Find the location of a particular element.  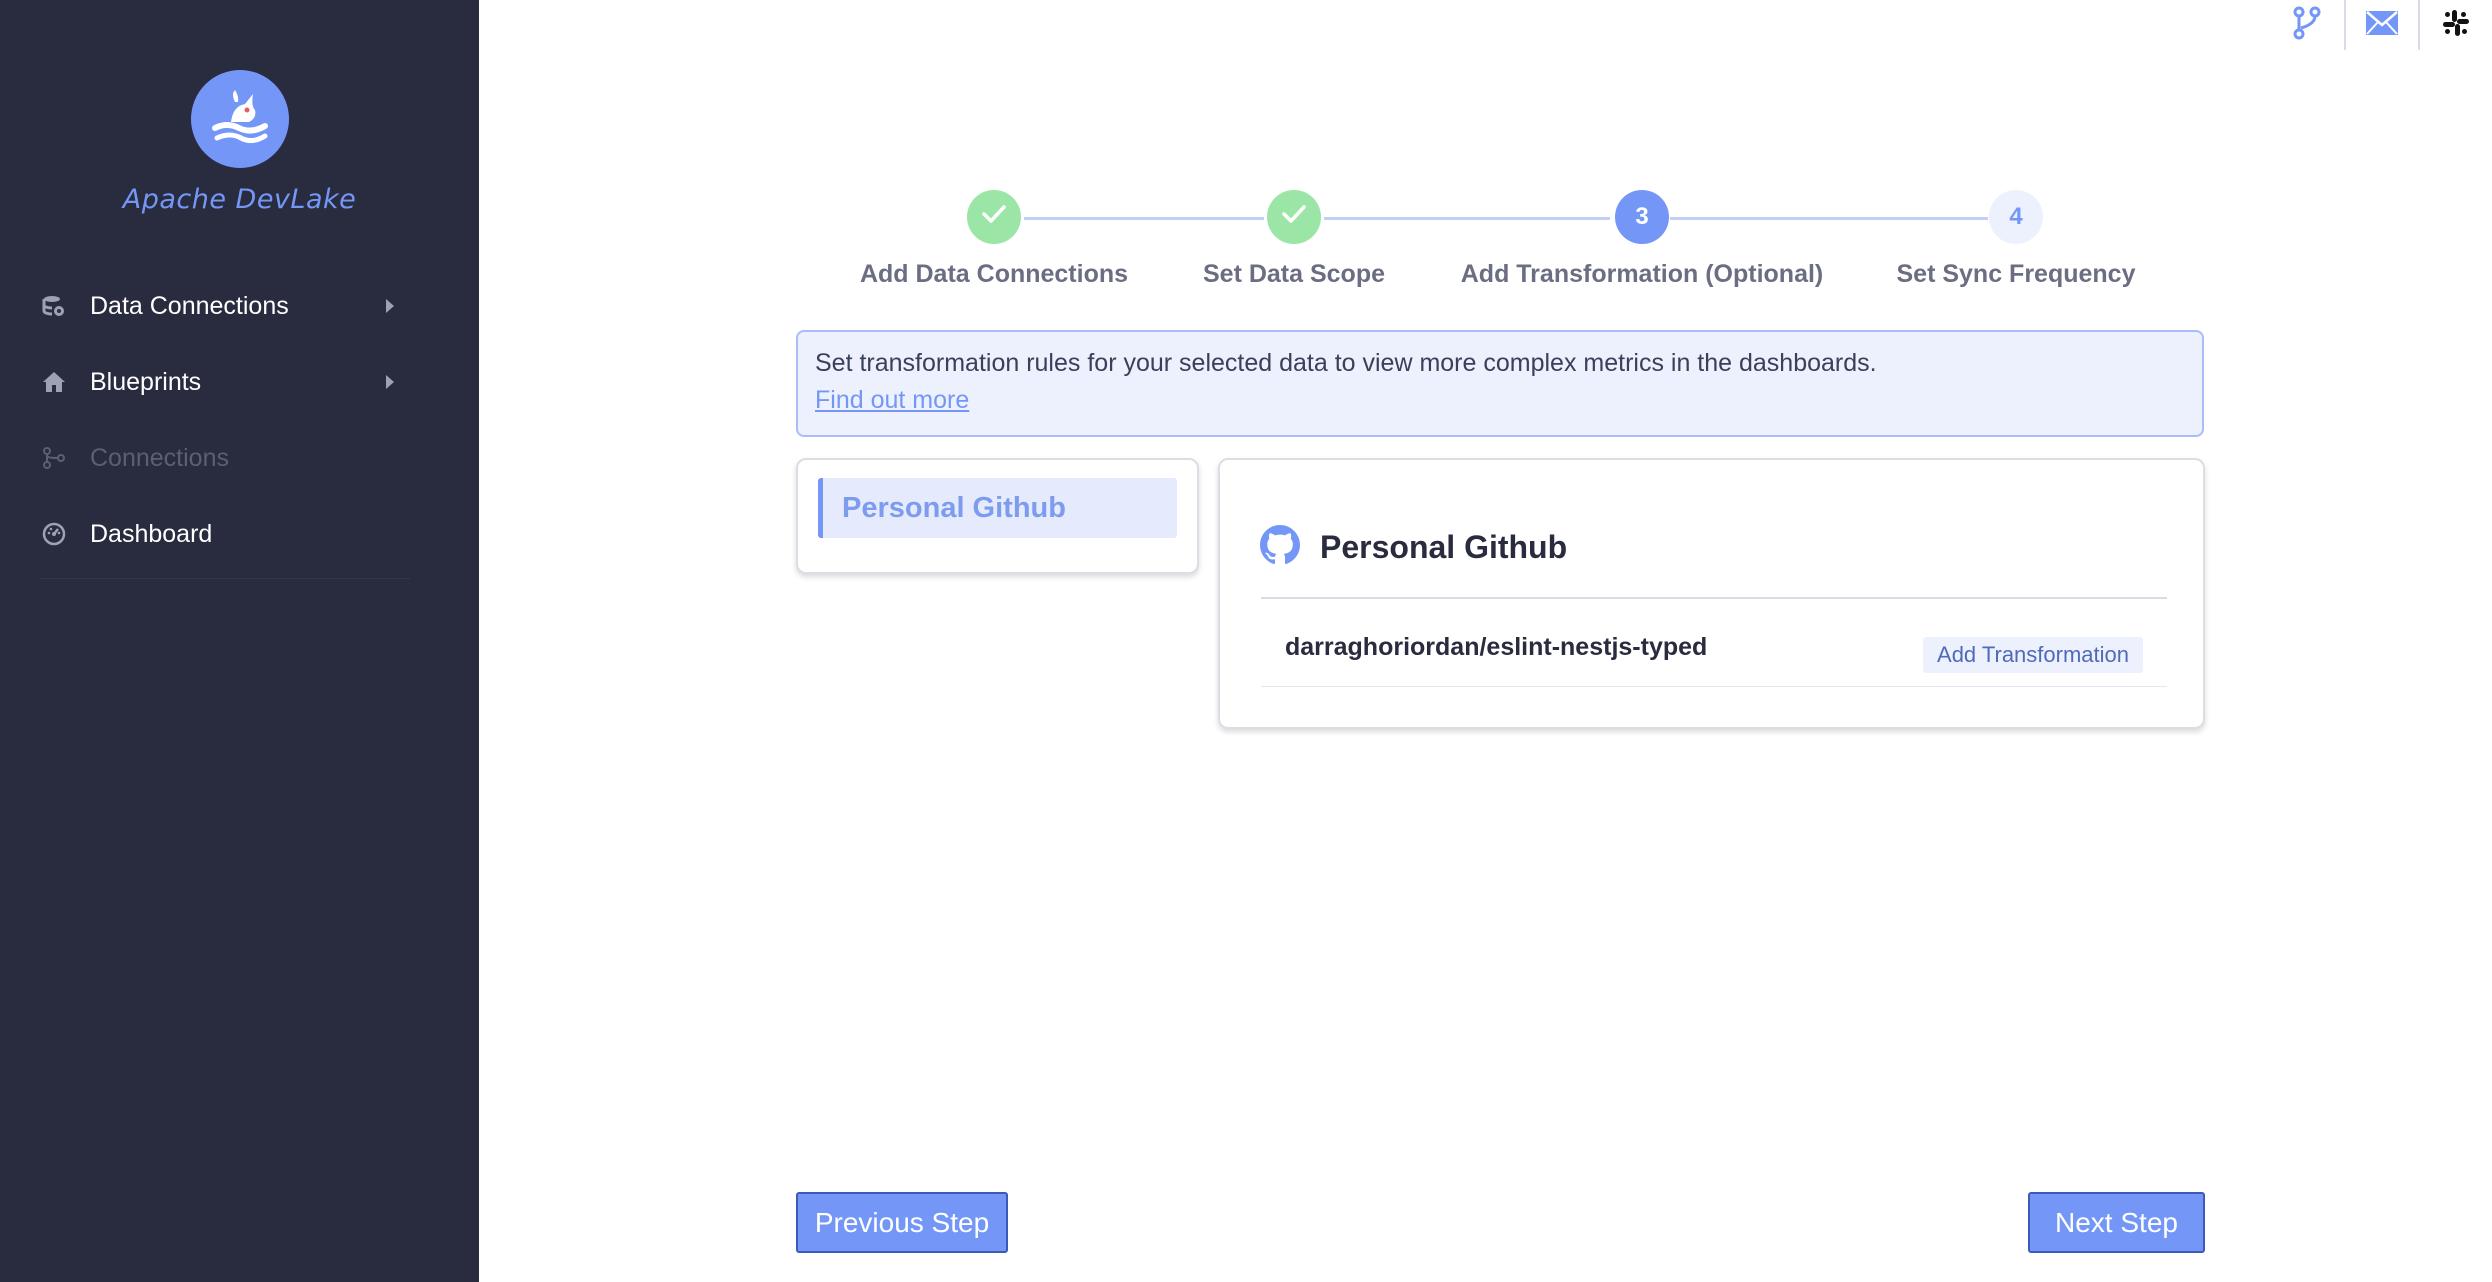

step-1-label: Add Data Connections is located at coordinates (994, 274).